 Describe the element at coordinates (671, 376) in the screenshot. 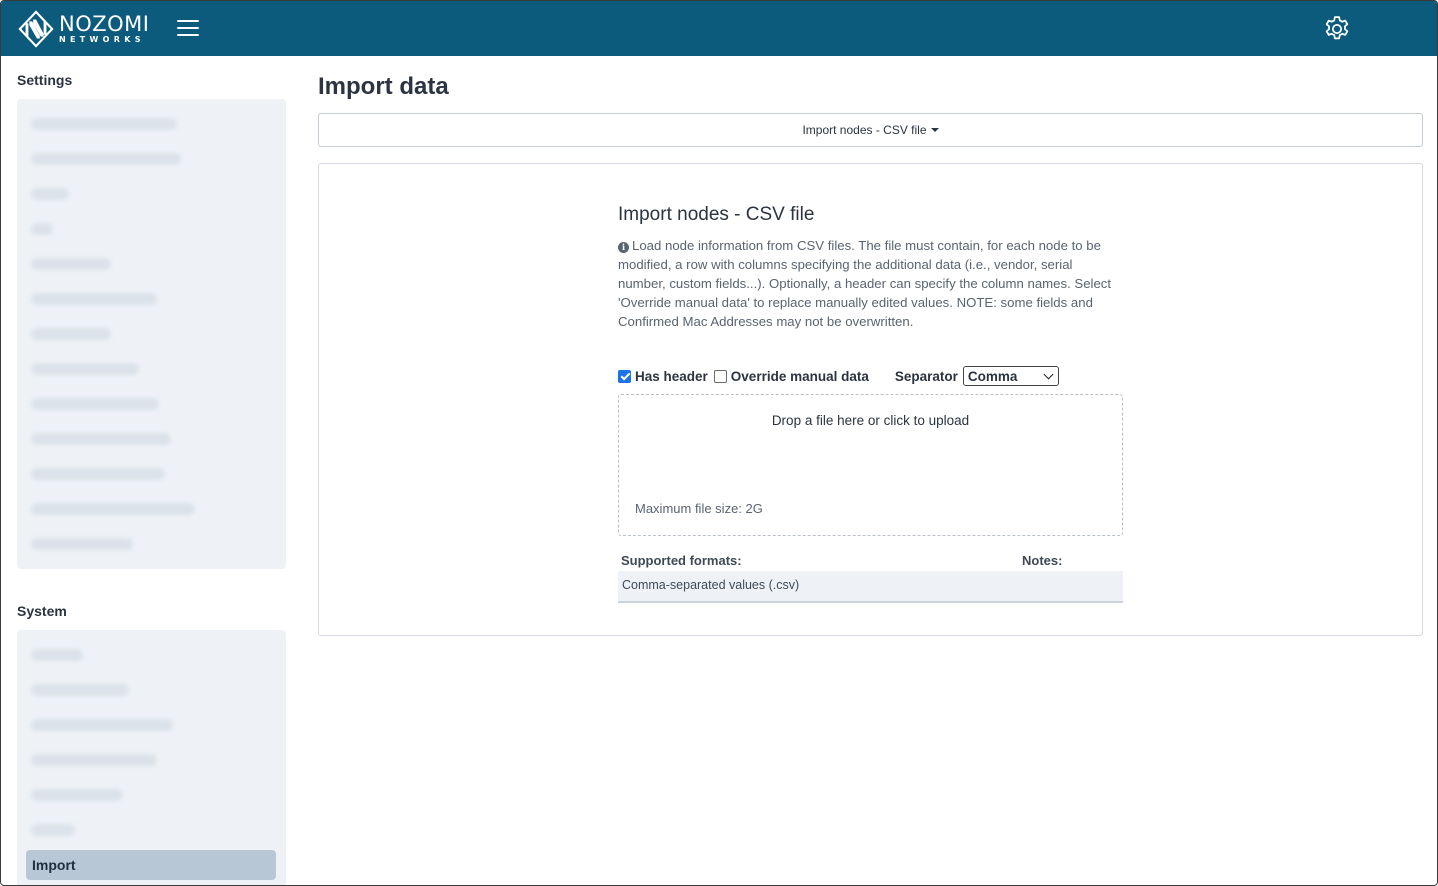

I see `has-header-label: Has header` at that location.